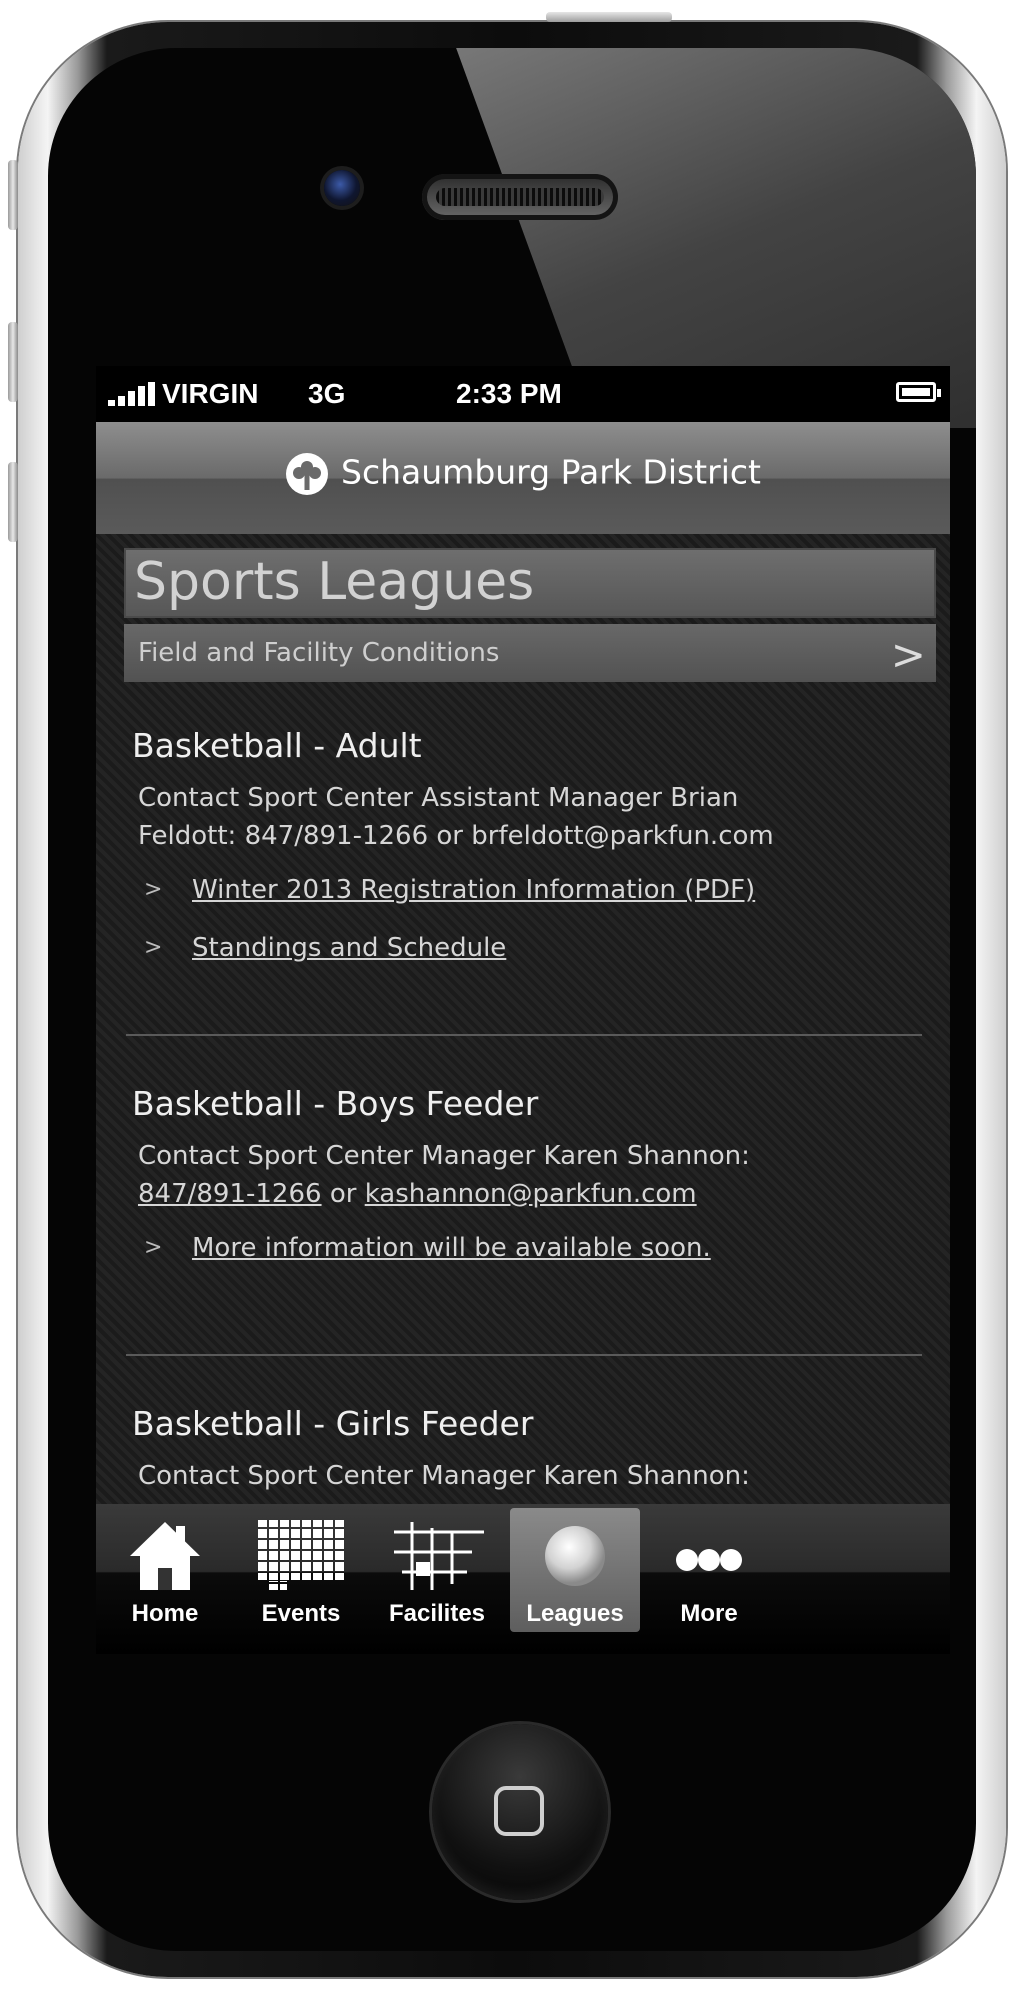  I want to click on home-square-icon, so click(519, 1811).